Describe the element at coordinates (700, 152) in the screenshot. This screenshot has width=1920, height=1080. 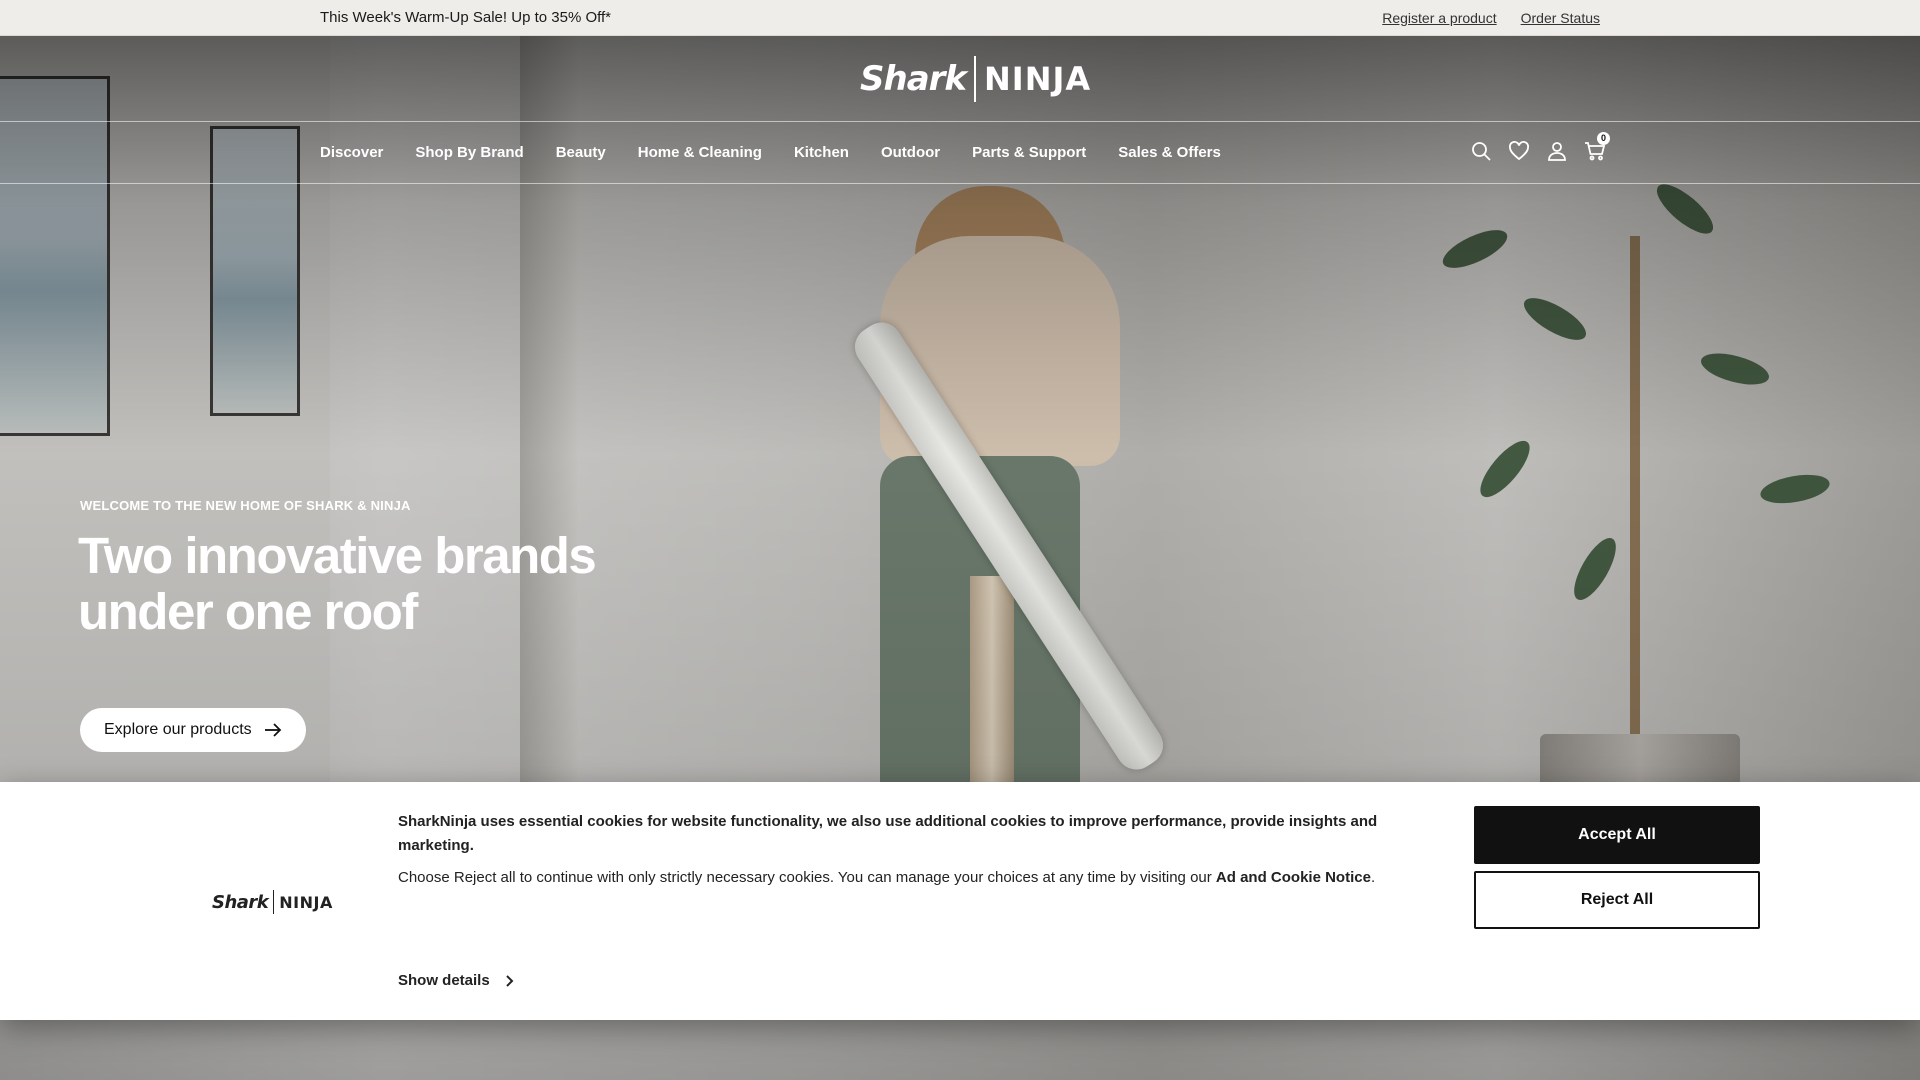
I see `nav-item-home-cleaning: Home & Cleaning` at that location.